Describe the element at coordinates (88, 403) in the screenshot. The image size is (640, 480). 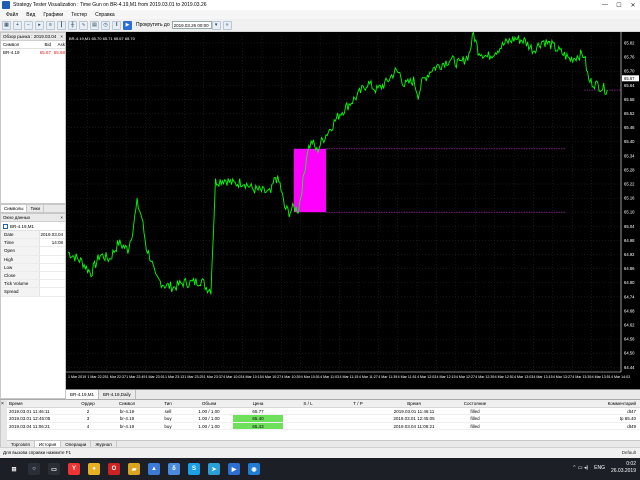
I see `column-order: Ордер` at that location.